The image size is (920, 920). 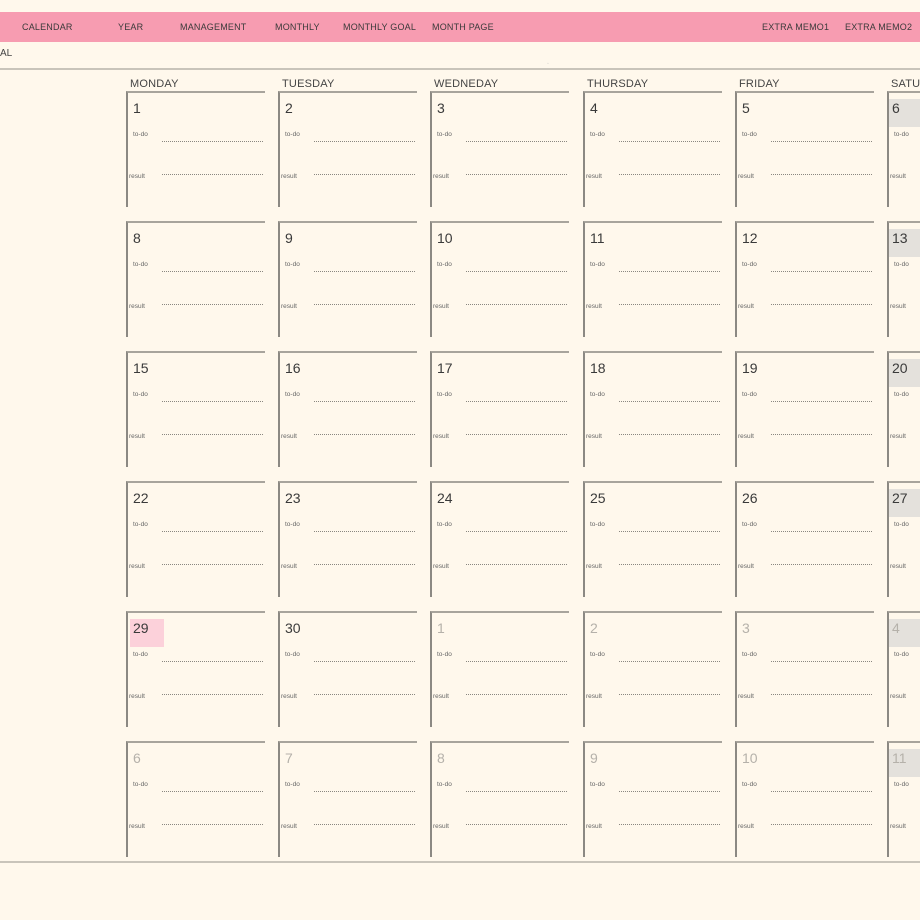 What do you see at coordinates (499, 539) in the screenshot?
I see `day-cell: 24 to-do result` at bounding box center [499, 539].